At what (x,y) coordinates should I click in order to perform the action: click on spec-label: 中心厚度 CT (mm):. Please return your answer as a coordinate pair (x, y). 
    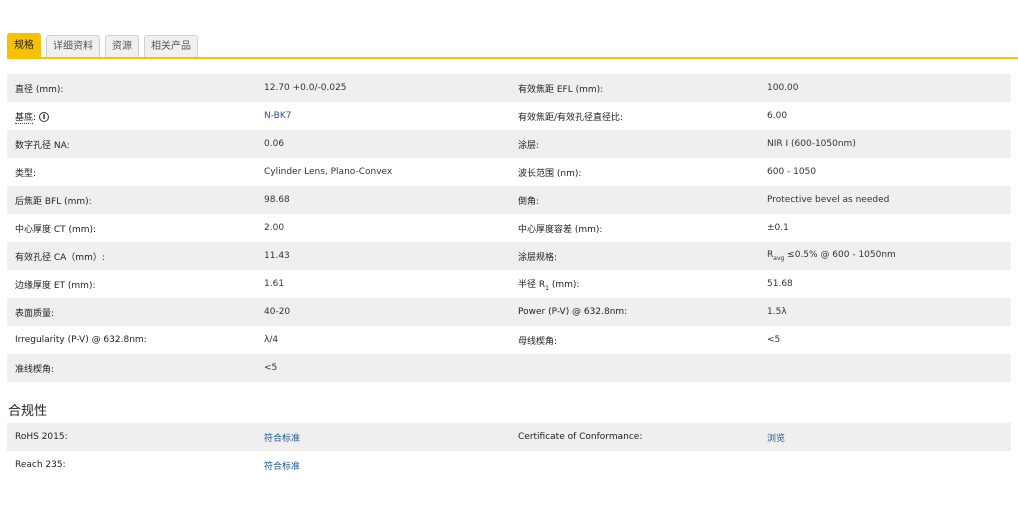
    Looking at the image, I should click on (131, 228).